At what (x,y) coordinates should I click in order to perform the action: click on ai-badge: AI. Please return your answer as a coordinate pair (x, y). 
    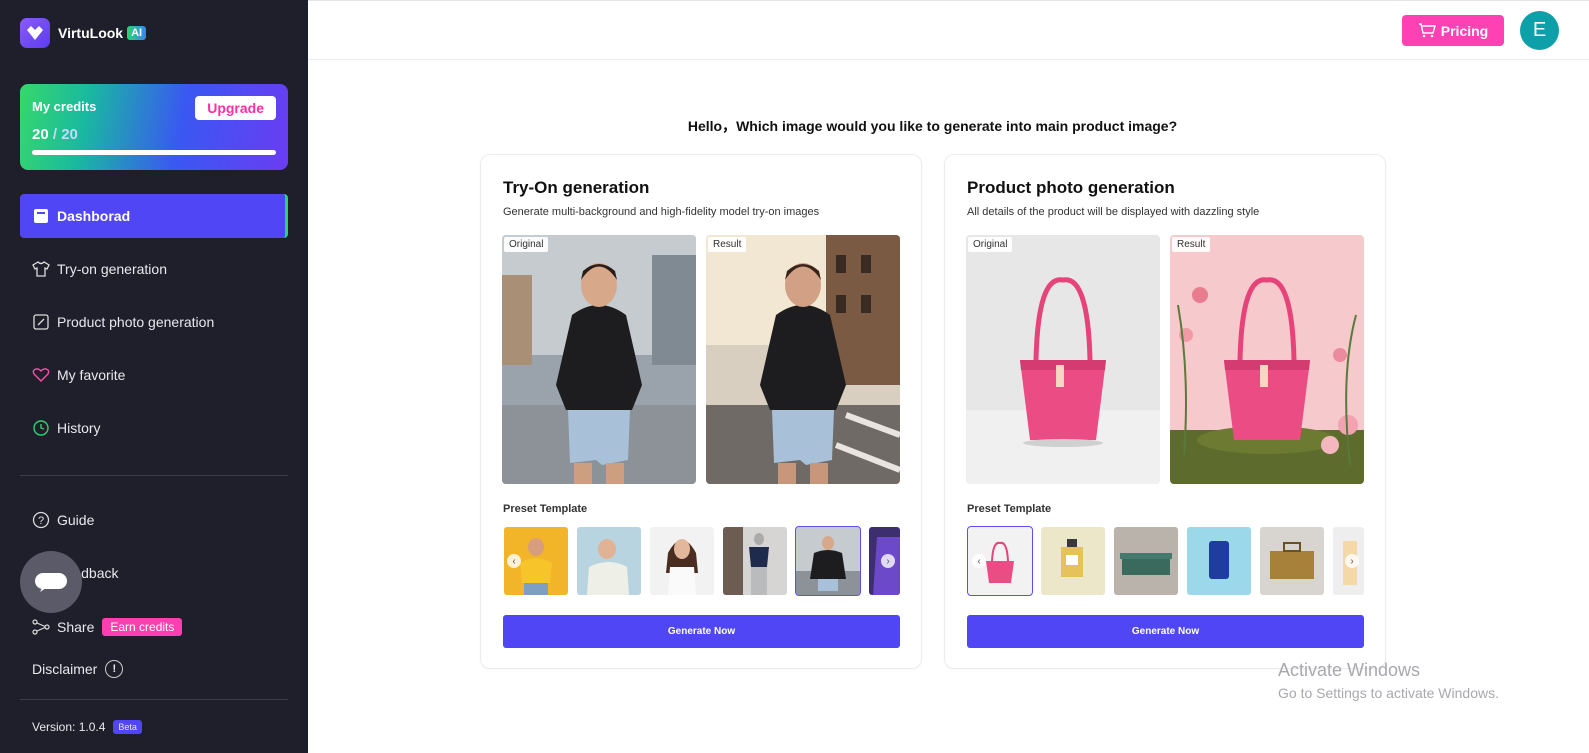
    Looking at the image, I should click on (137, 33).